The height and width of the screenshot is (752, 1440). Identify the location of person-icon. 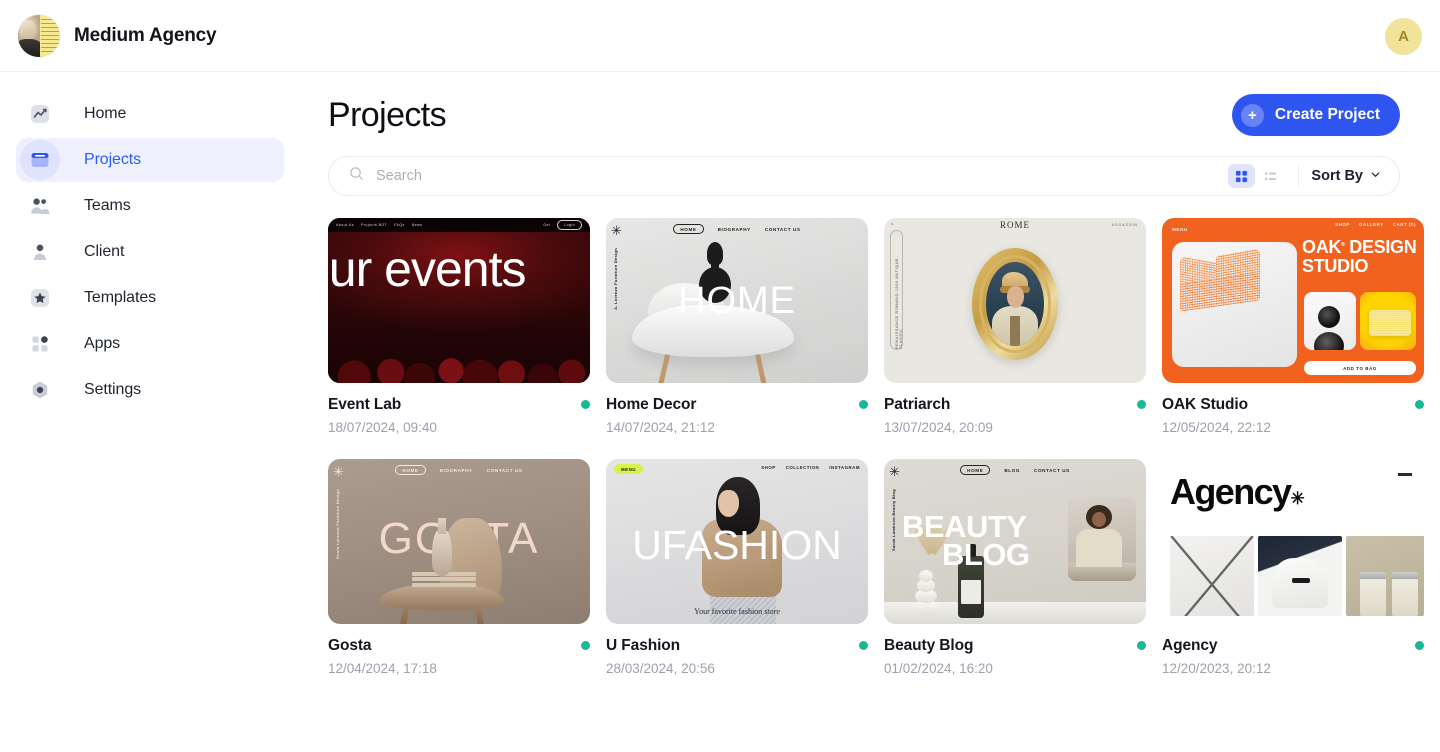
(40, 252).